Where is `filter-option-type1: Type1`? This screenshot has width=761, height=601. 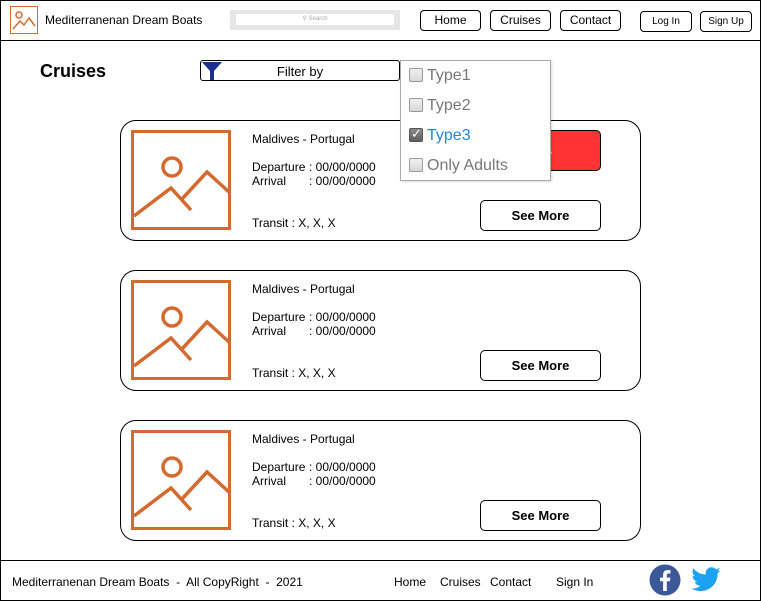
filter-option-type1: Type1 is located at coordinates (440, 77).